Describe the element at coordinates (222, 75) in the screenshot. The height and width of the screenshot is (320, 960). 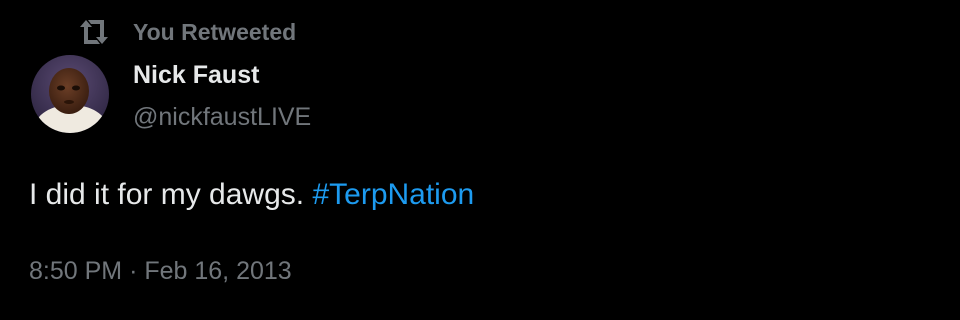
I see `author-display-name: Nick Faust` at that location.